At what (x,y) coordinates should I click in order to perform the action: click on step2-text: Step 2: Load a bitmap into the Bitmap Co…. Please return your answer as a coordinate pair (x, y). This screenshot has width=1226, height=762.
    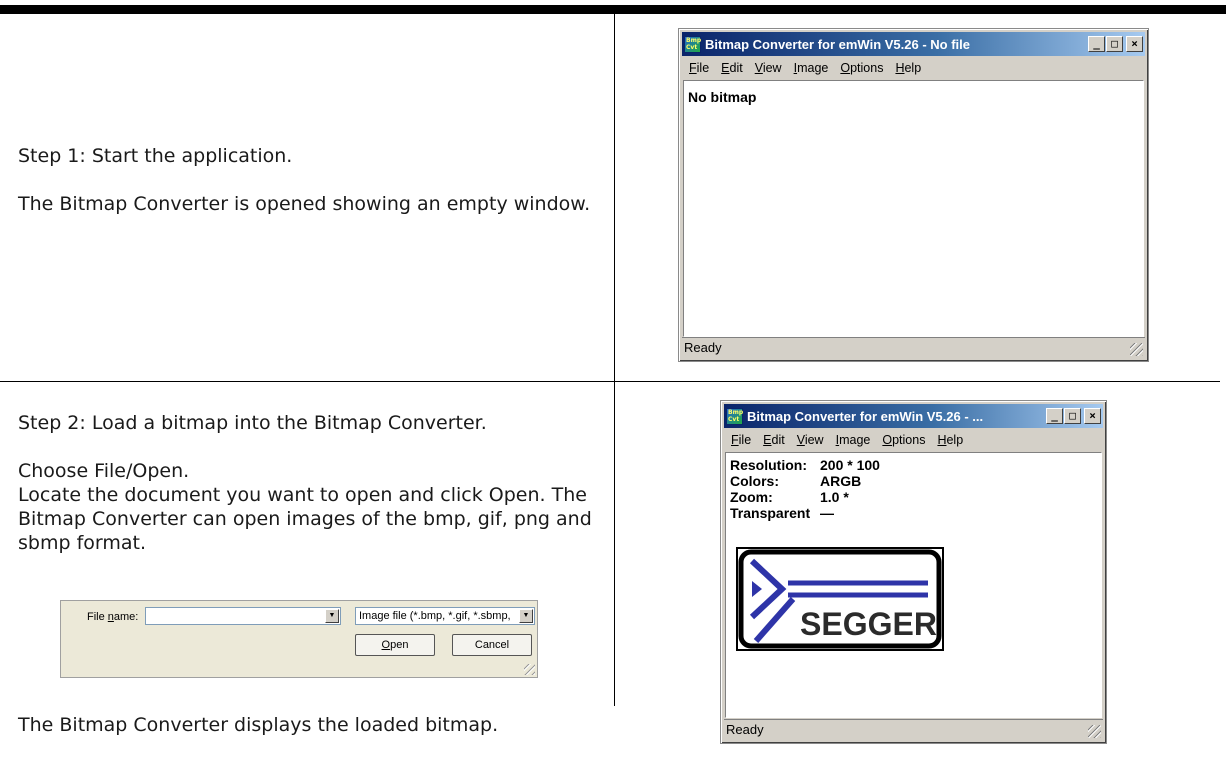
    Looking at the image, I should click on (310, 483).